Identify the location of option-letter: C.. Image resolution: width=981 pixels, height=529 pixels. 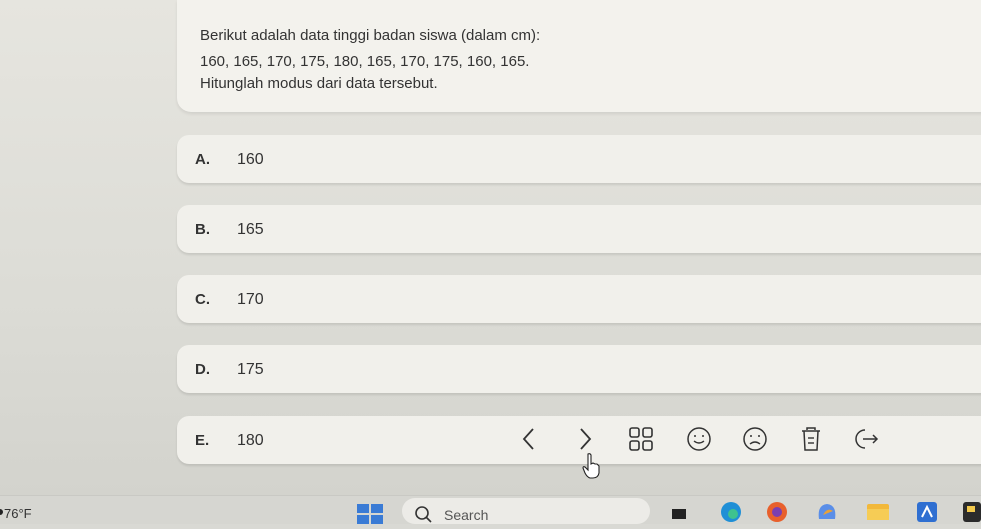
(202, 299).